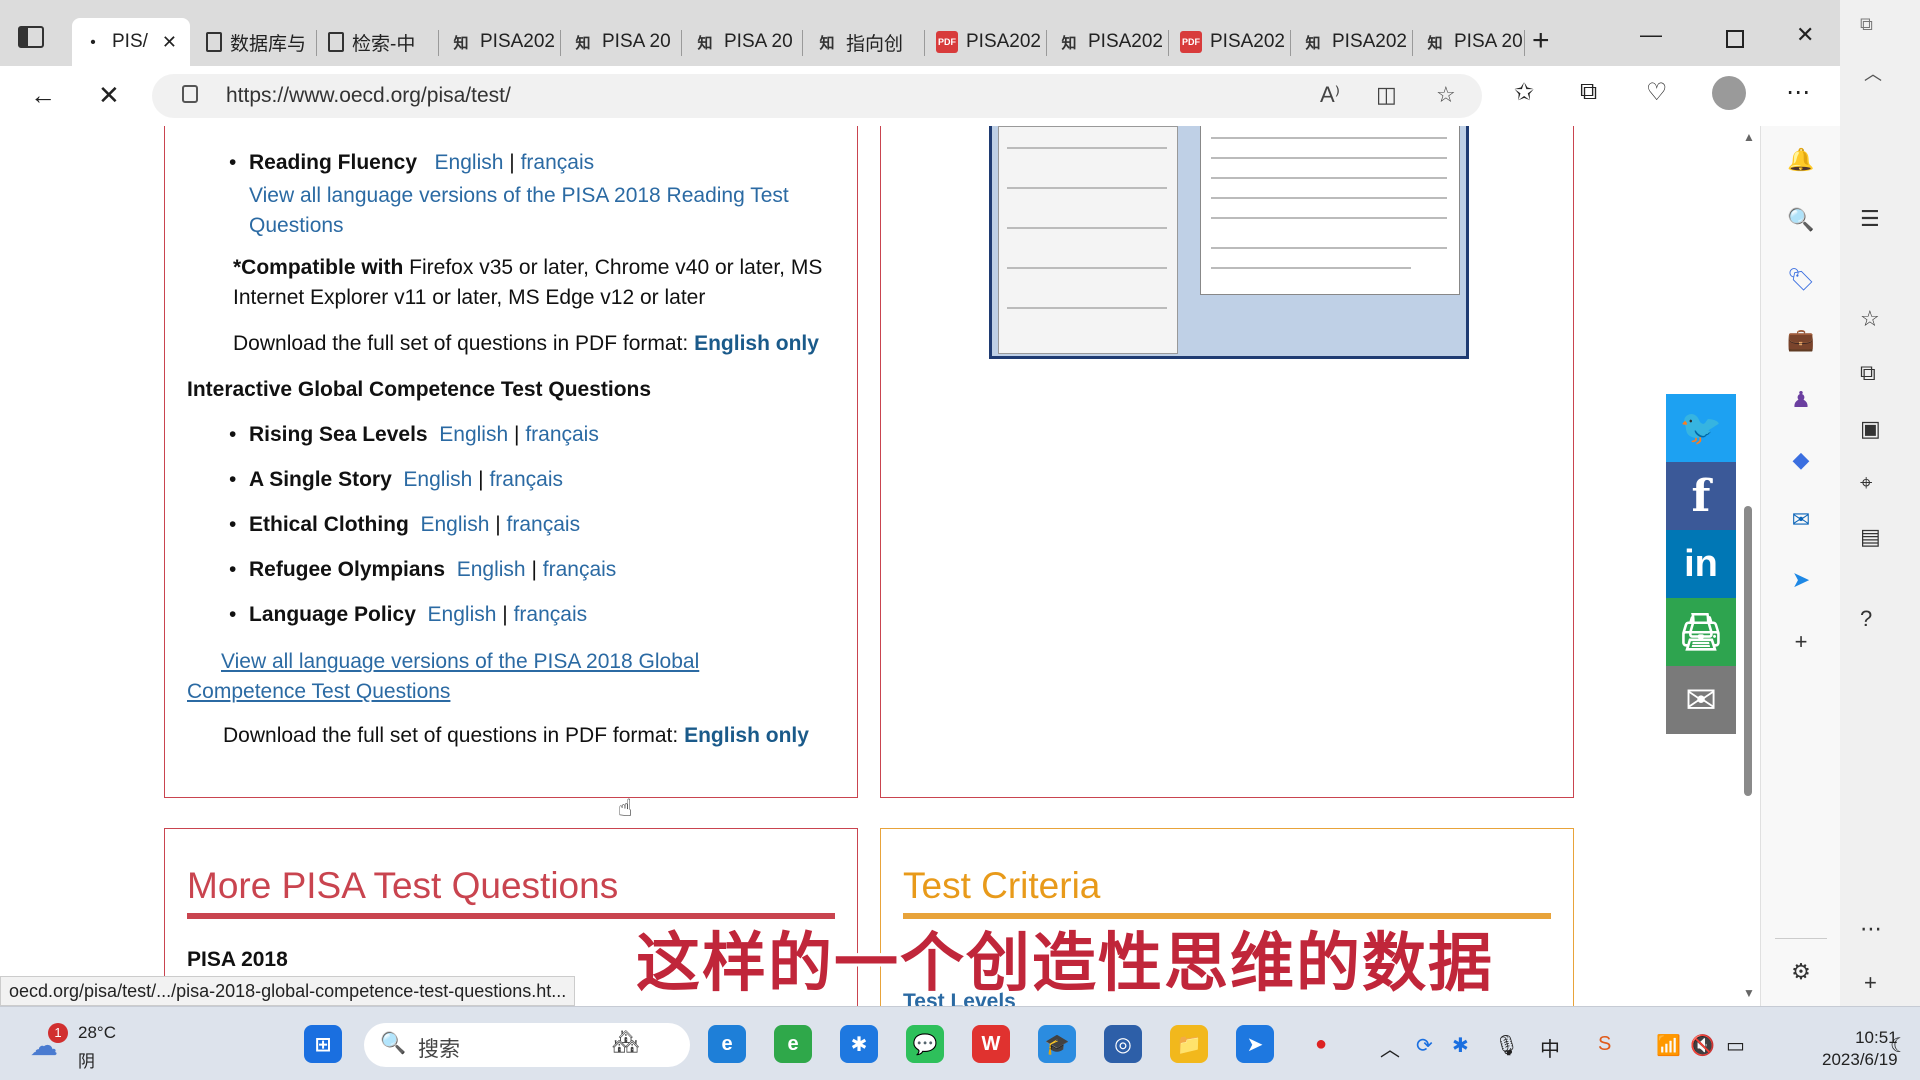  Describe the element at coordinates (376, 42) in the screenshot. I see `tab: 检索-中` at that location.